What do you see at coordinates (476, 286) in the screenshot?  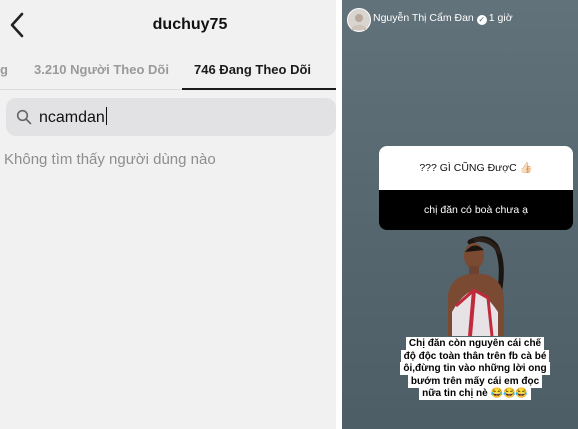 I see `athlete-photo` at bounding box center [476, 286].